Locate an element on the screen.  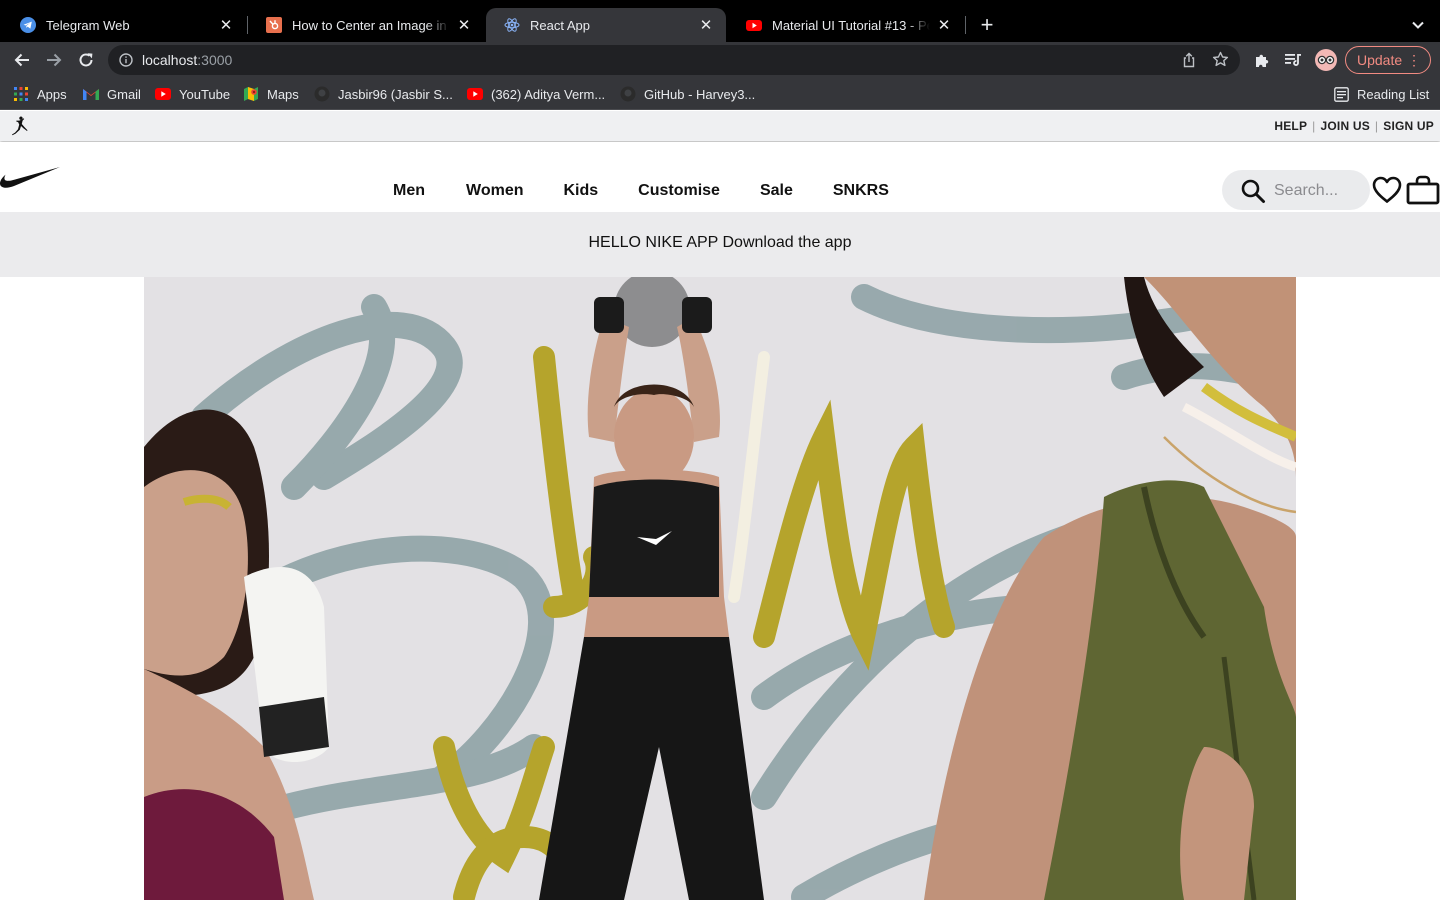
browser-toolbar: localhost:3000 Update ⋮ is located at coordinates (720, 60).